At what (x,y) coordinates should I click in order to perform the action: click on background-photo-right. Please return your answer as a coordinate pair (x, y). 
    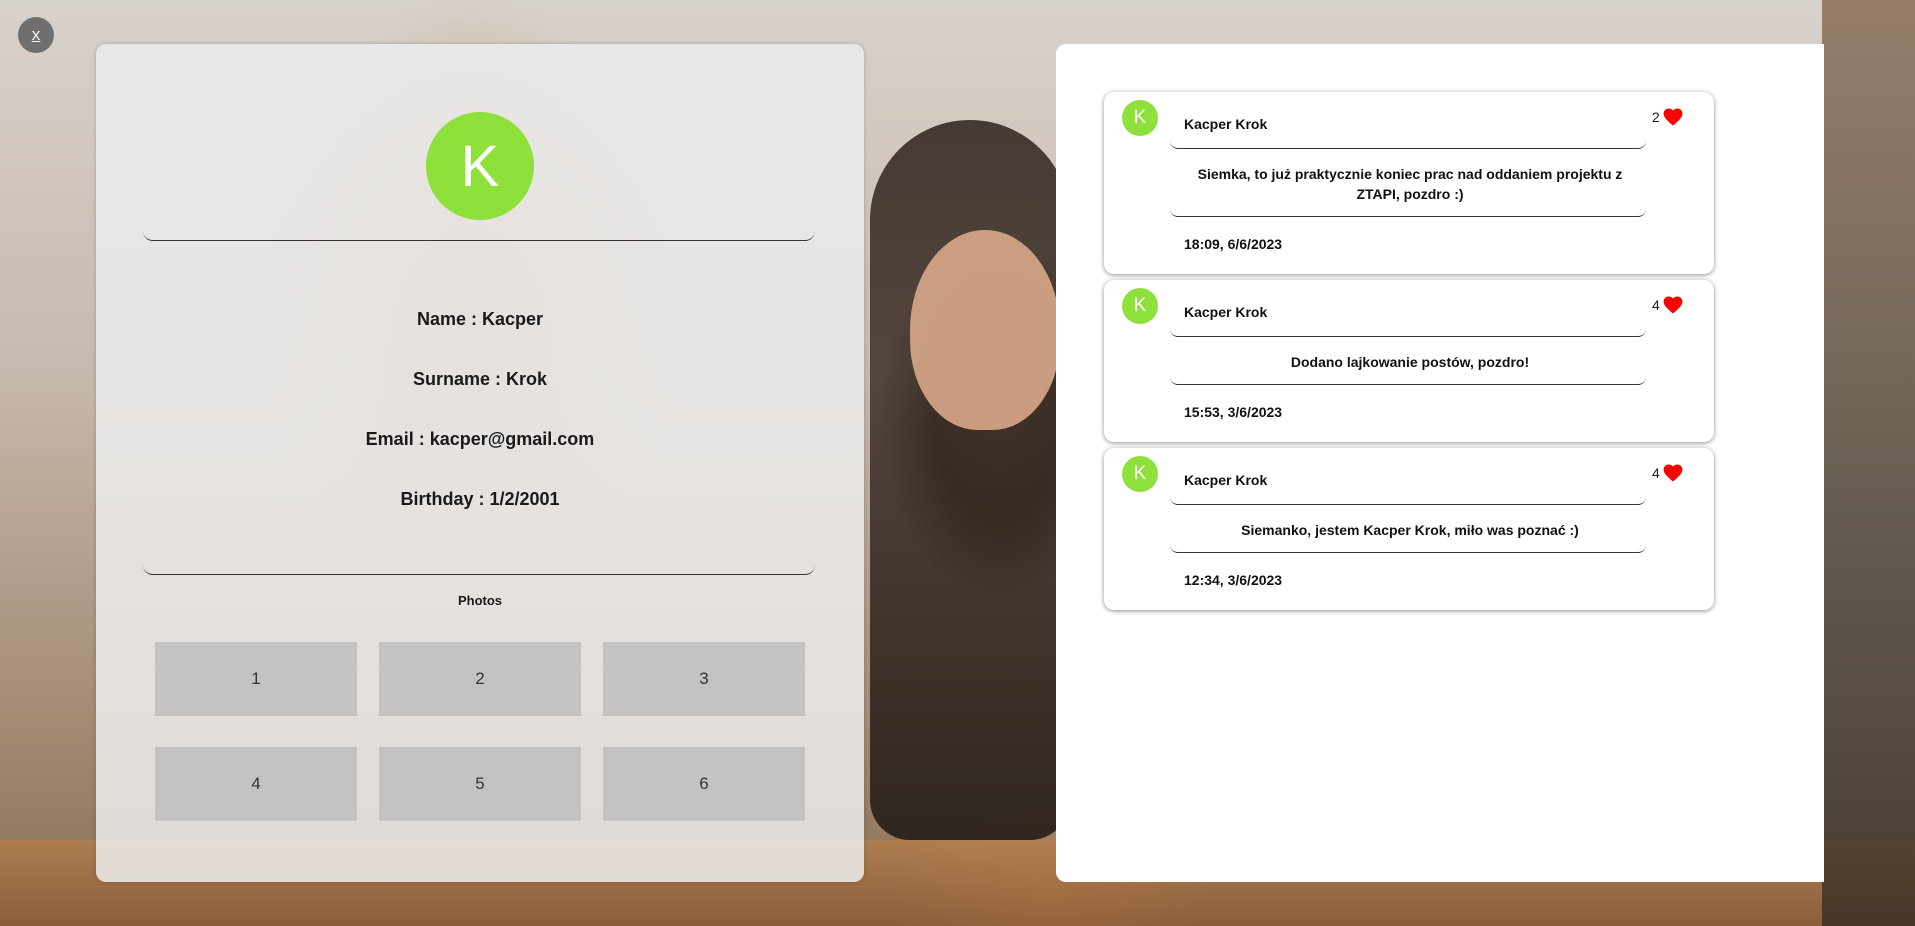
    Looking at the image, I should click on (1868, 463).